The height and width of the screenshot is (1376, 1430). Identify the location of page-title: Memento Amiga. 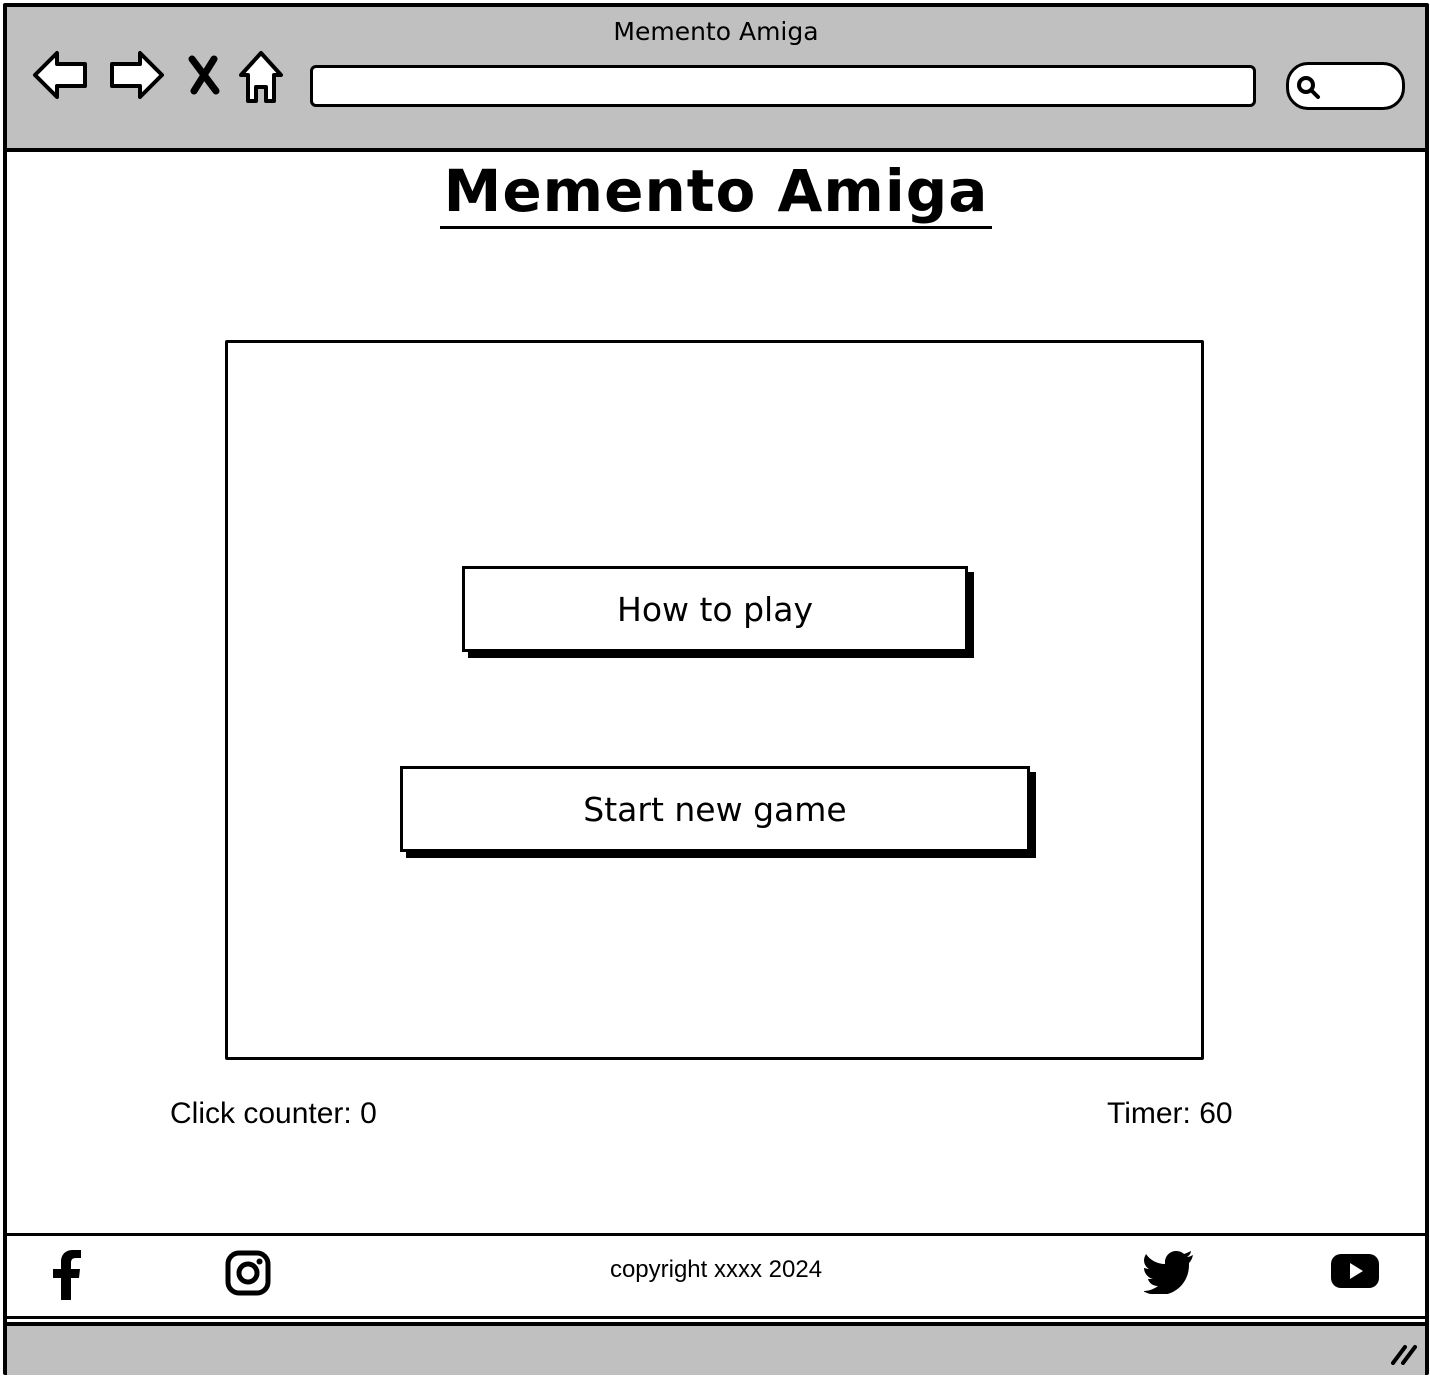
(716, 193).